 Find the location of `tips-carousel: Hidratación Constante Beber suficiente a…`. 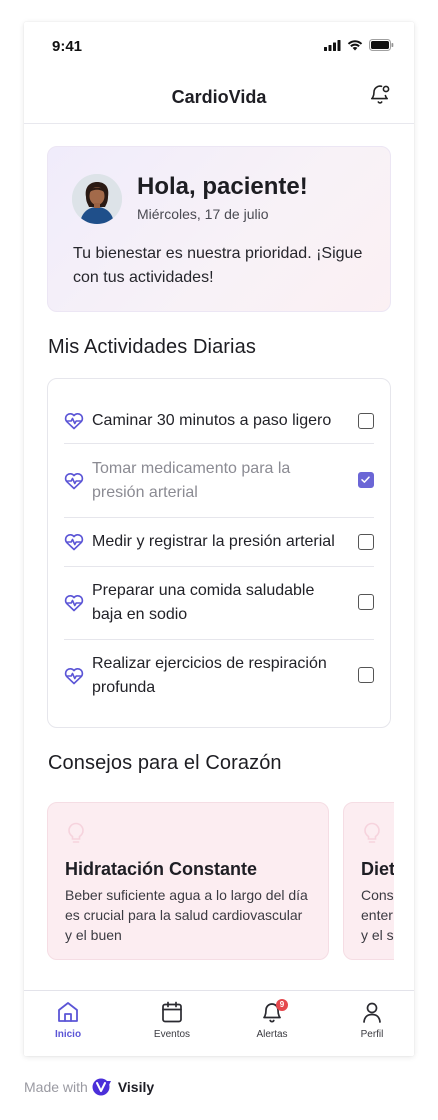

tips-carousel: Hidratación Constante Beber suficiente a… is located at coordinates (220, 882).